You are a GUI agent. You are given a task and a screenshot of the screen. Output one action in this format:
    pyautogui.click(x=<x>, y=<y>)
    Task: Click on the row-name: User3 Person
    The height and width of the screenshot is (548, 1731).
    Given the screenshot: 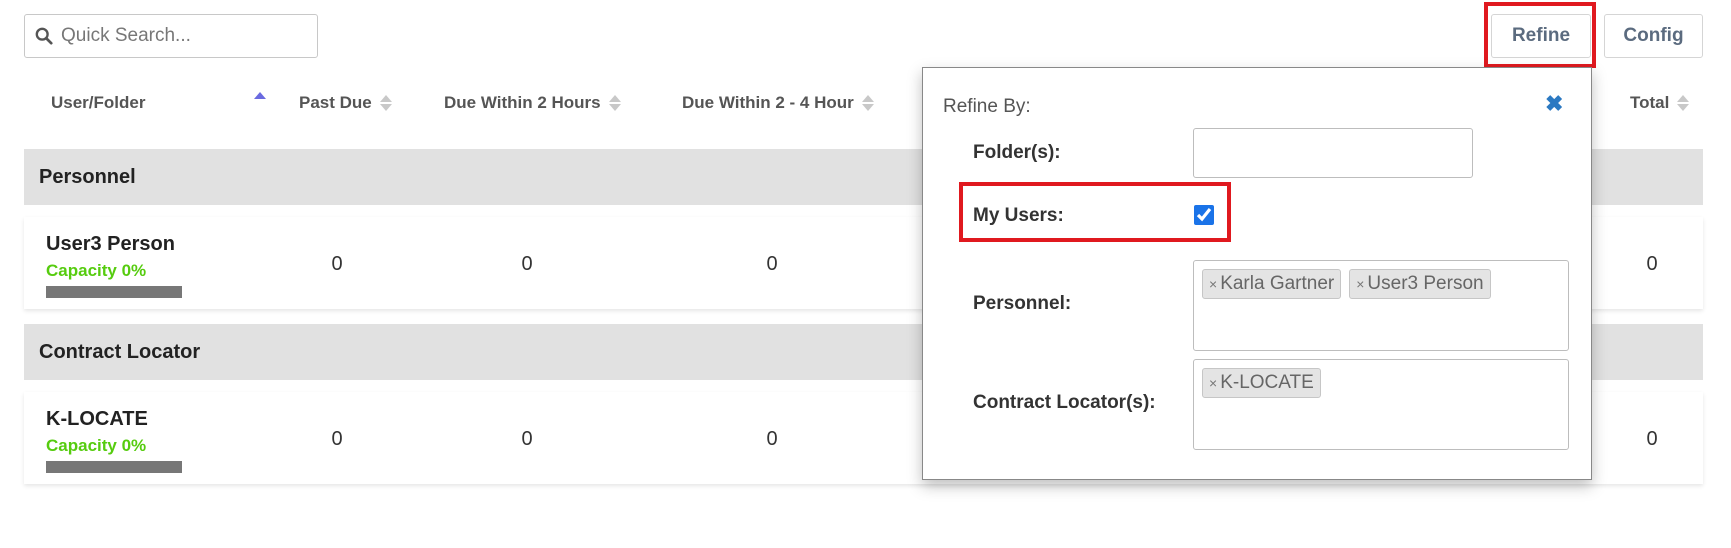 What is the action you would take?
    pyautogui.click(x=110, y=244)
    